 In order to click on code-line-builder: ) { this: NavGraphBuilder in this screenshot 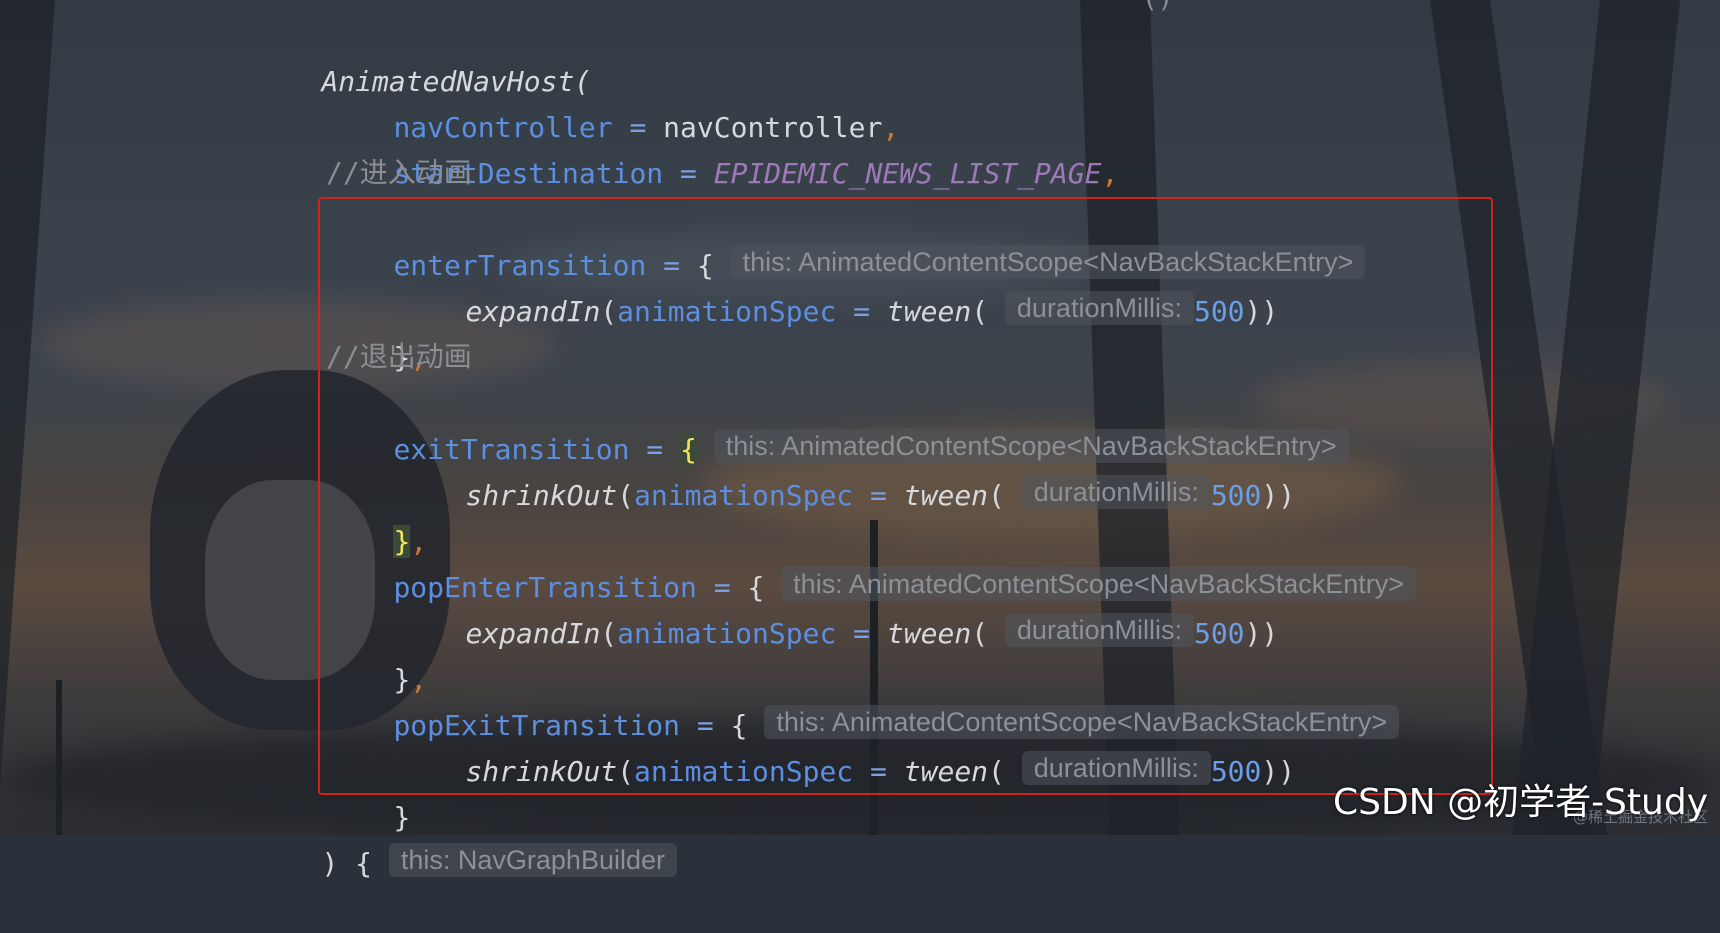, I will do `click(465, 837)`.